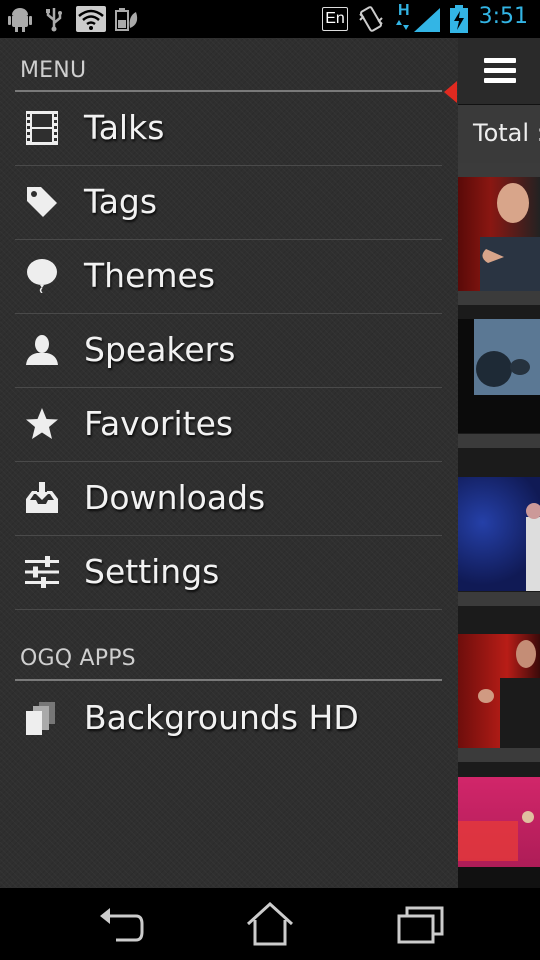 The image size is (540, 960). What do you see at coordinates (499, 463) in the screenshot?
I see `main-content-peek: Total :` at bounding box center [499, 463].